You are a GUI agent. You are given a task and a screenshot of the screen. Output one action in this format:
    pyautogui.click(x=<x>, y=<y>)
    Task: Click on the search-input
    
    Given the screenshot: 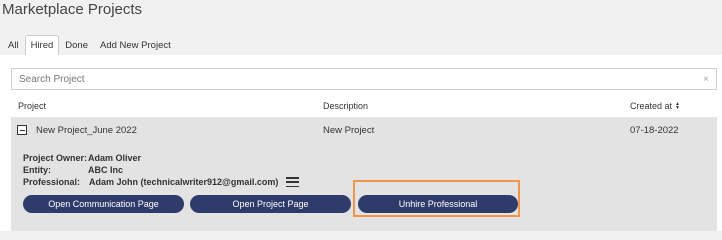 What is the action you would take?
    pyautogui.click(x=361, y=79)
    